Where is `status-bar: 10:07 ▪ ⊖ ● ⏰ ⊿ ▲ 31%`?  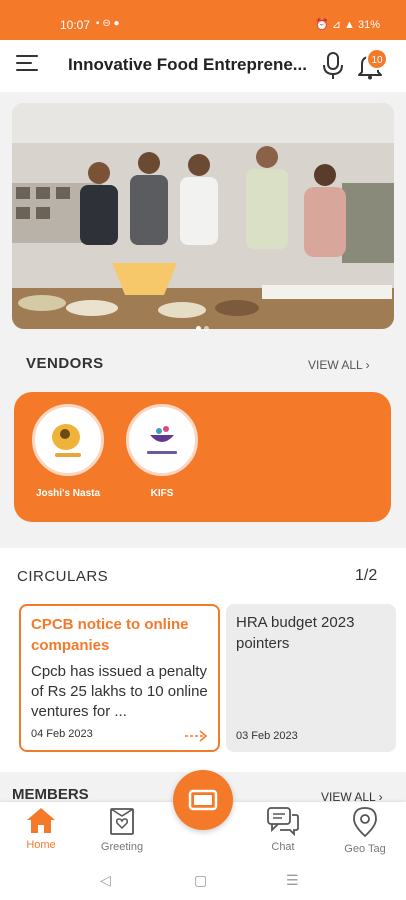 status-bar: 10:07 ▪ ⊖ ● ⏰ ⊿ ▲ 31% is located at coordinates (203, 20).